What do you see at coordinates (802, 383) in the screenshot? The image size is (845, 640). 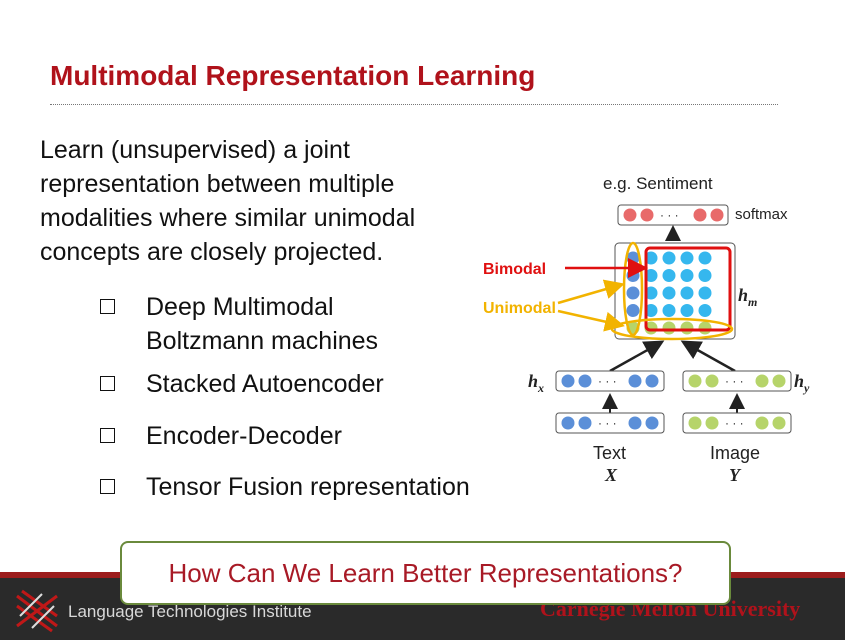 I see `hy-label: hy` at bounding box center [802, 383].